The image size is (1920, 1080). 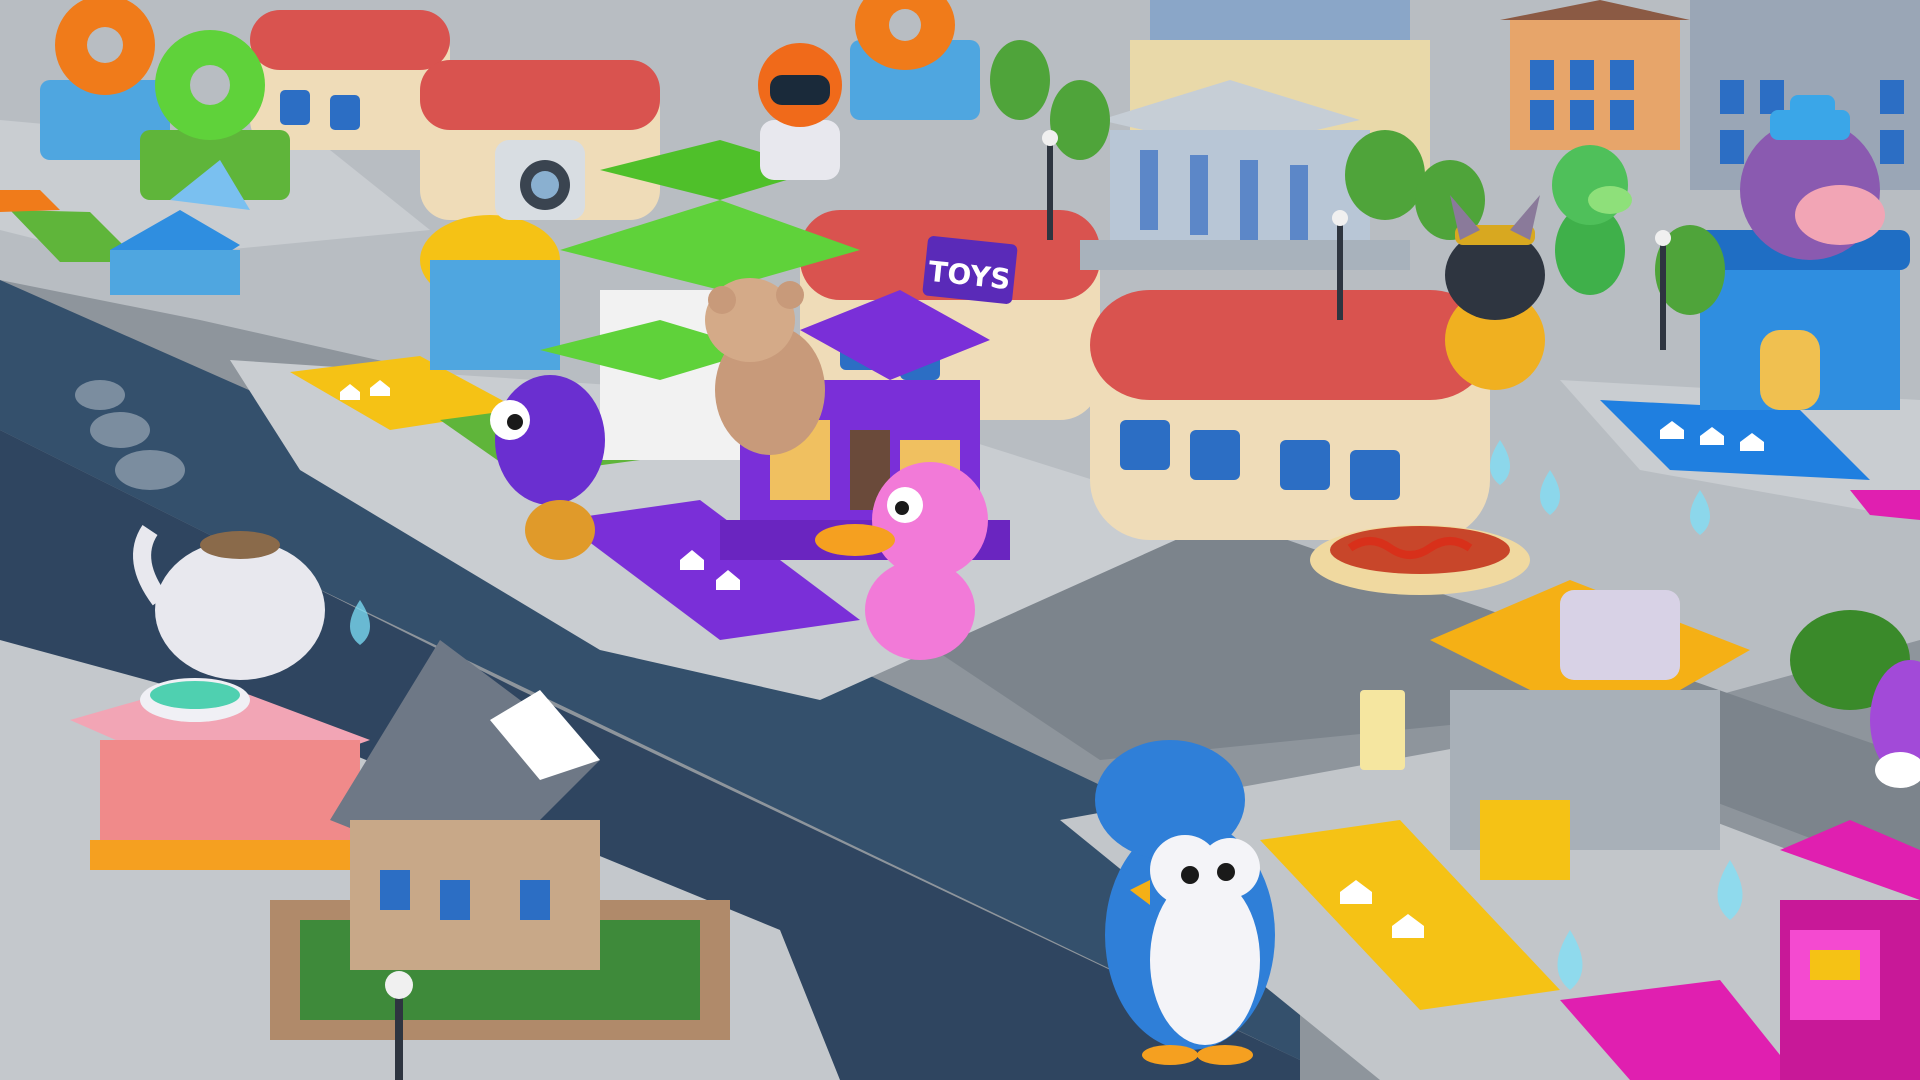 I want to click on teacup, so click(x=195, y=700).